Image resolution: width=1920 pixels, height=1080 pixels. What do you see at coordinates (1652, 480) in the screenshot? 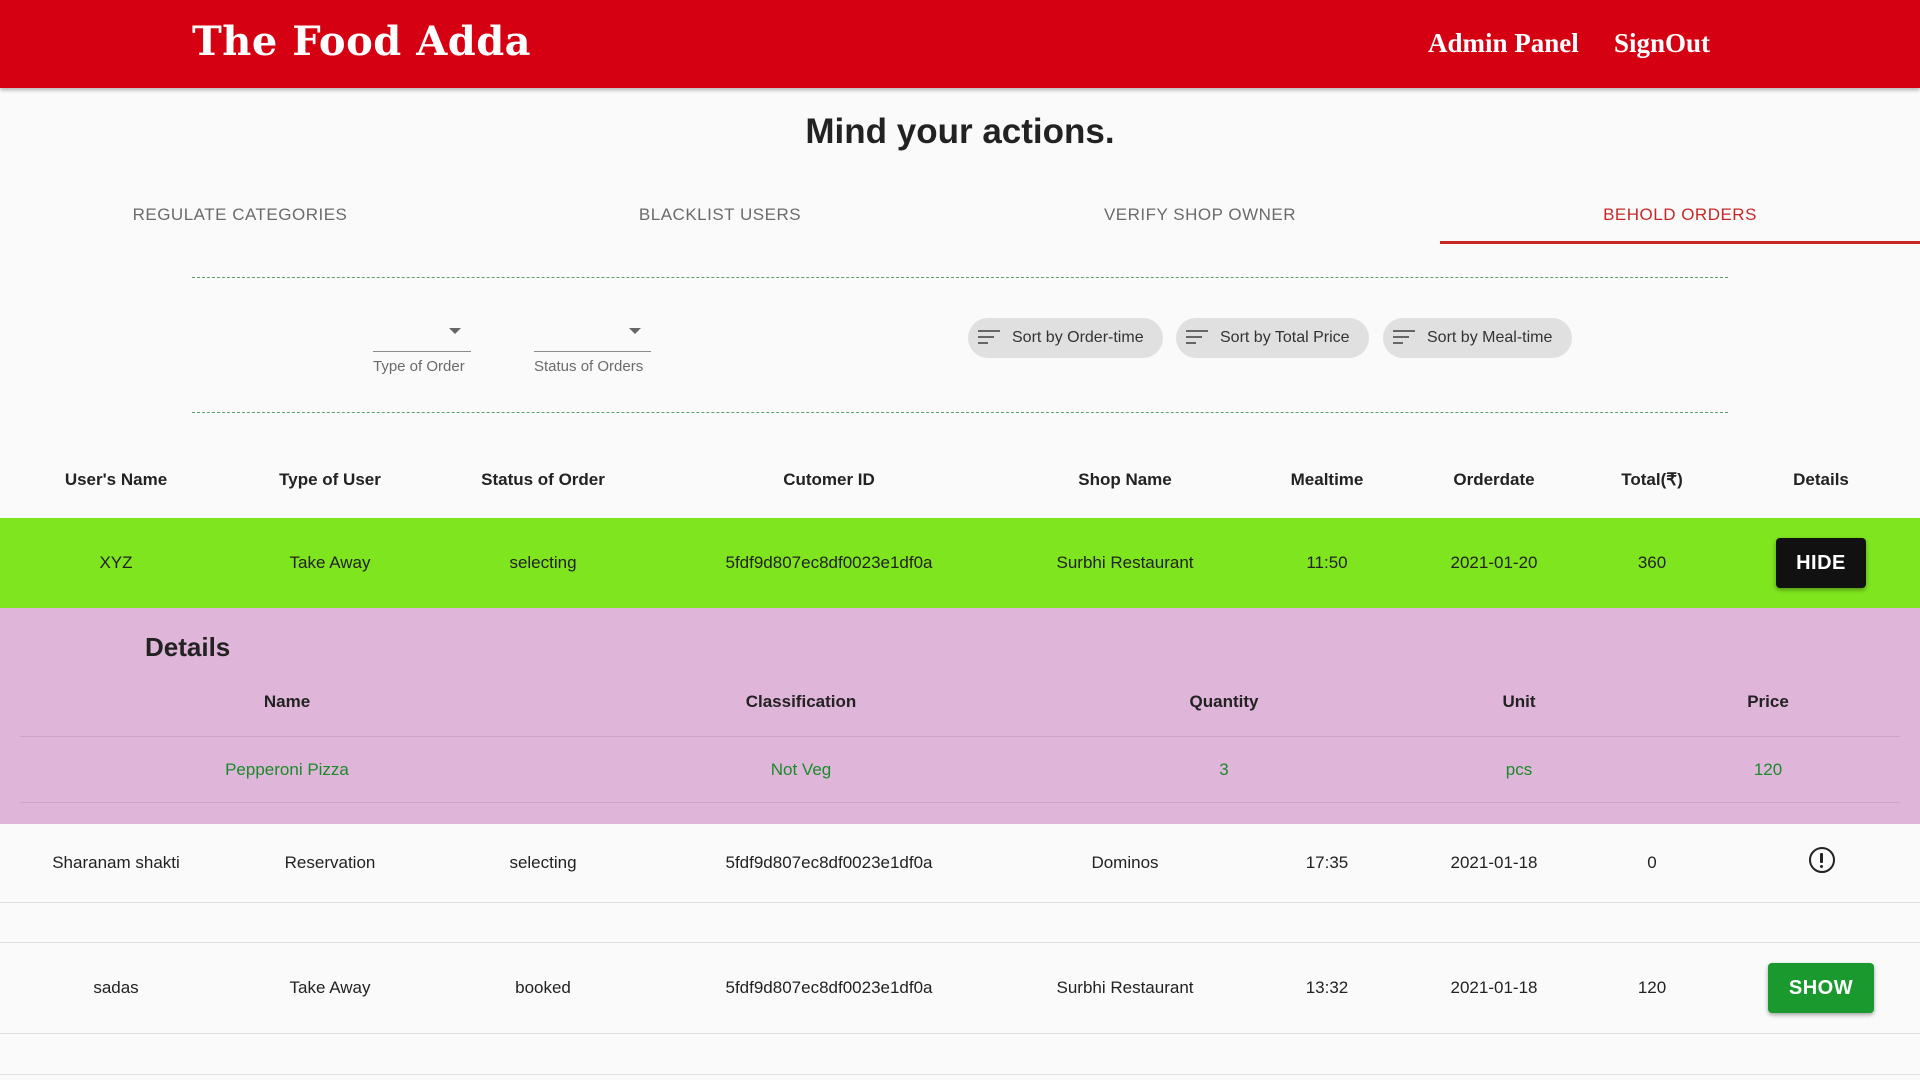
I see `column-header-total: Total(₹)` at bounding box center [1652, 480].